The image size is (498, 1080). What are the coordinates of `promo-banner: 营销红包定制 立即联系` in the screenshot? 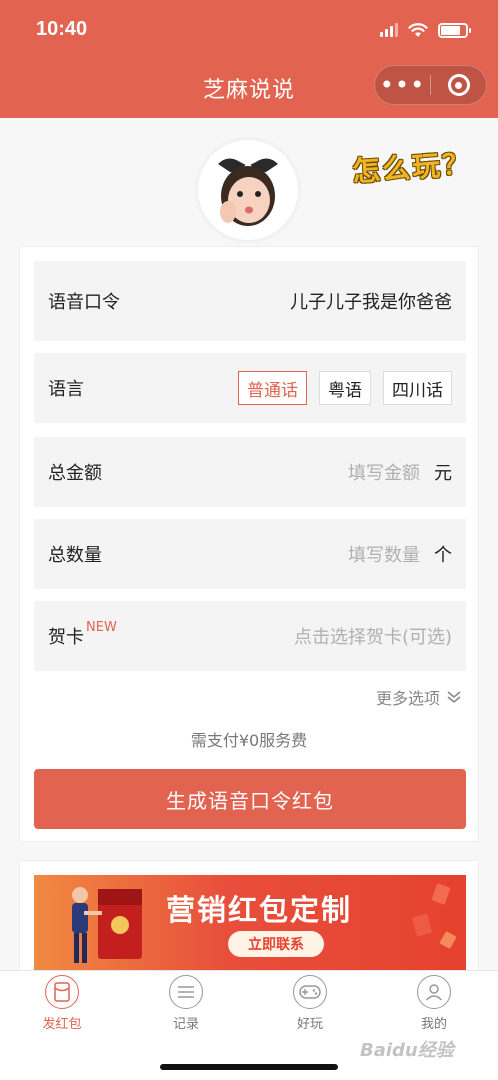 It's located at (250, 925).